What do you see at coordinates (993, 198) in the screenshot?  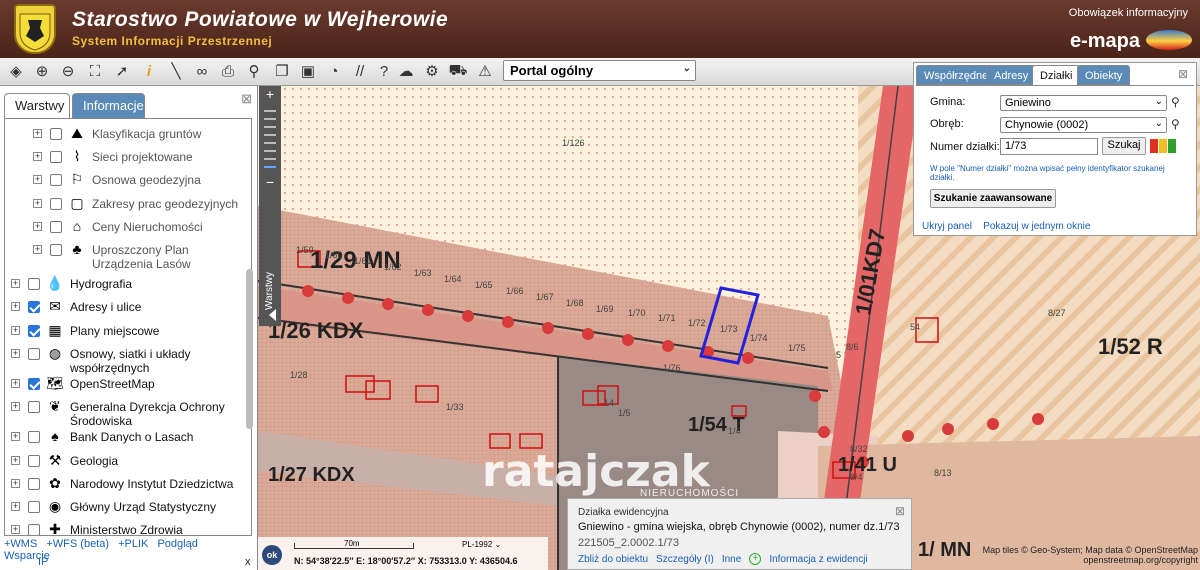 I see `advanced-search-button: Szukanie zaawansowane` at bounding box center [993, 198].